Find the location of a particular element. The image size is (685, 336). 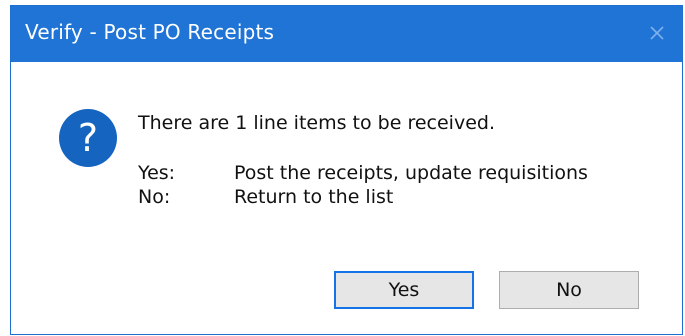

no-button: No is located at coordinates (569, 290).